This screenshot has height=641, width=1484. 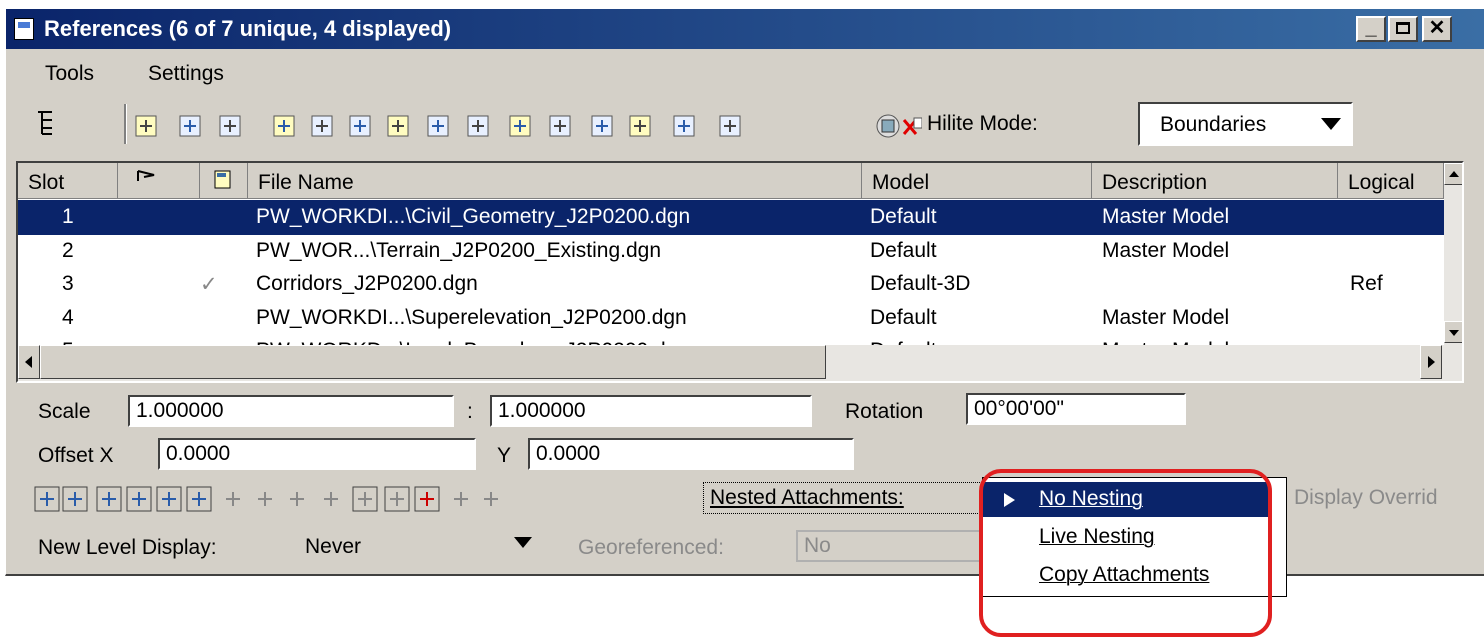 I want to click on scroll-right-button, so click(x=1431, y=362).